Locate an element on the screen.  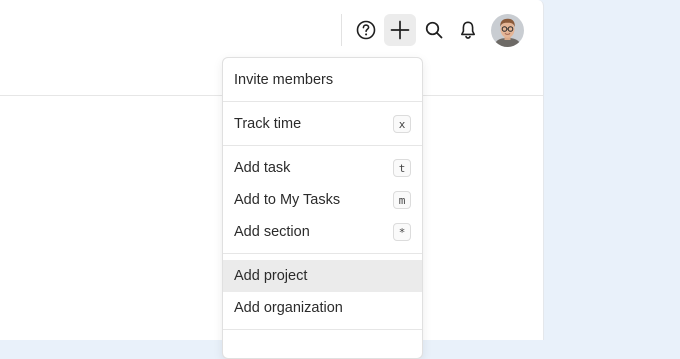
user-avatar is located at coordinates (507, 30).